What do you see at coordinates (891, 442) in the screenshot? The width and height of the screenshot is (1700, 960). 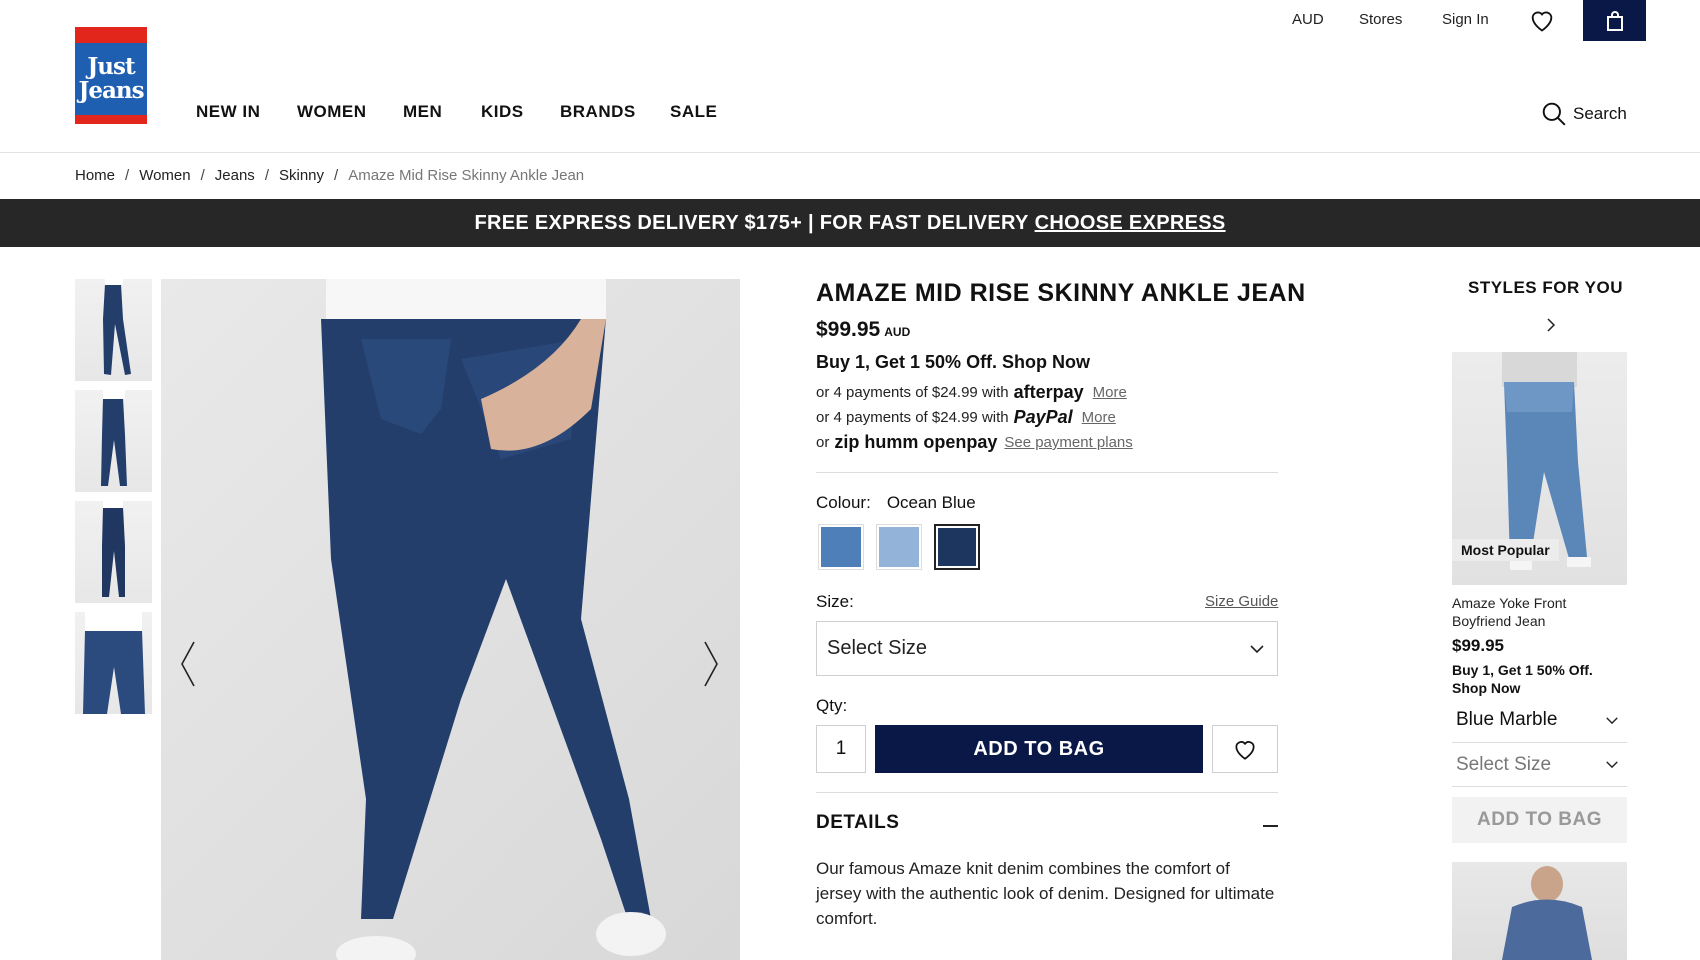 I see `humm-logo: humm` at bounding box center [891, 442].